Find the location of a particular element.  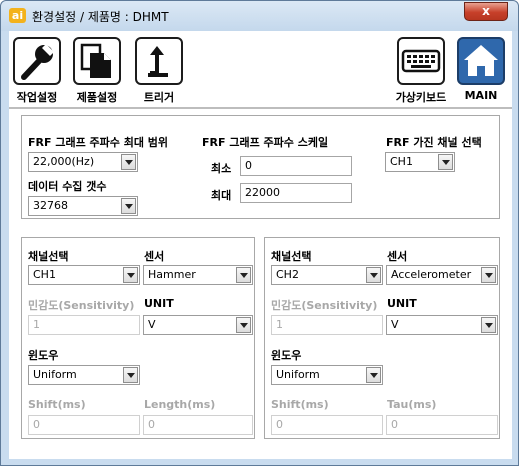

frf-min-label: 최소 is located at coordinates (221, 168).